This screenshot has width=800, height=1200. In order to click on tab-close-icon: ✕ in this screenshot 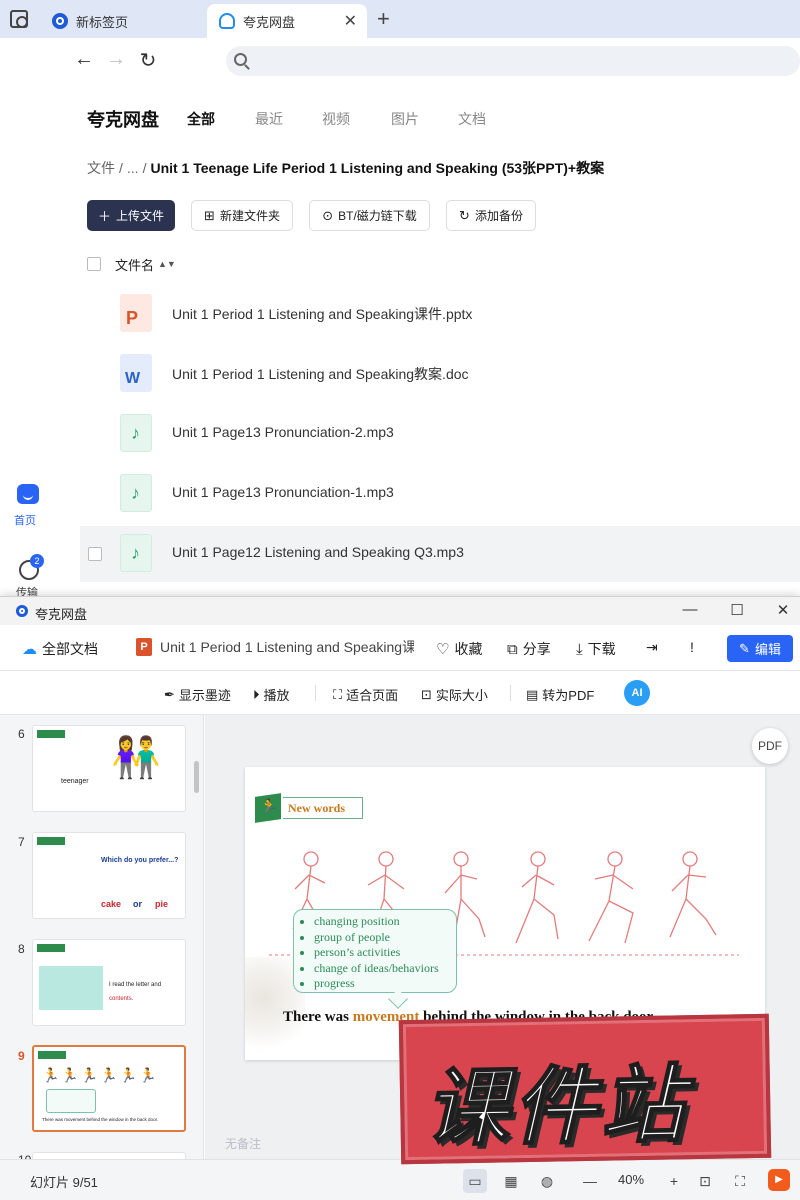, I will do `click(350, 21)`.